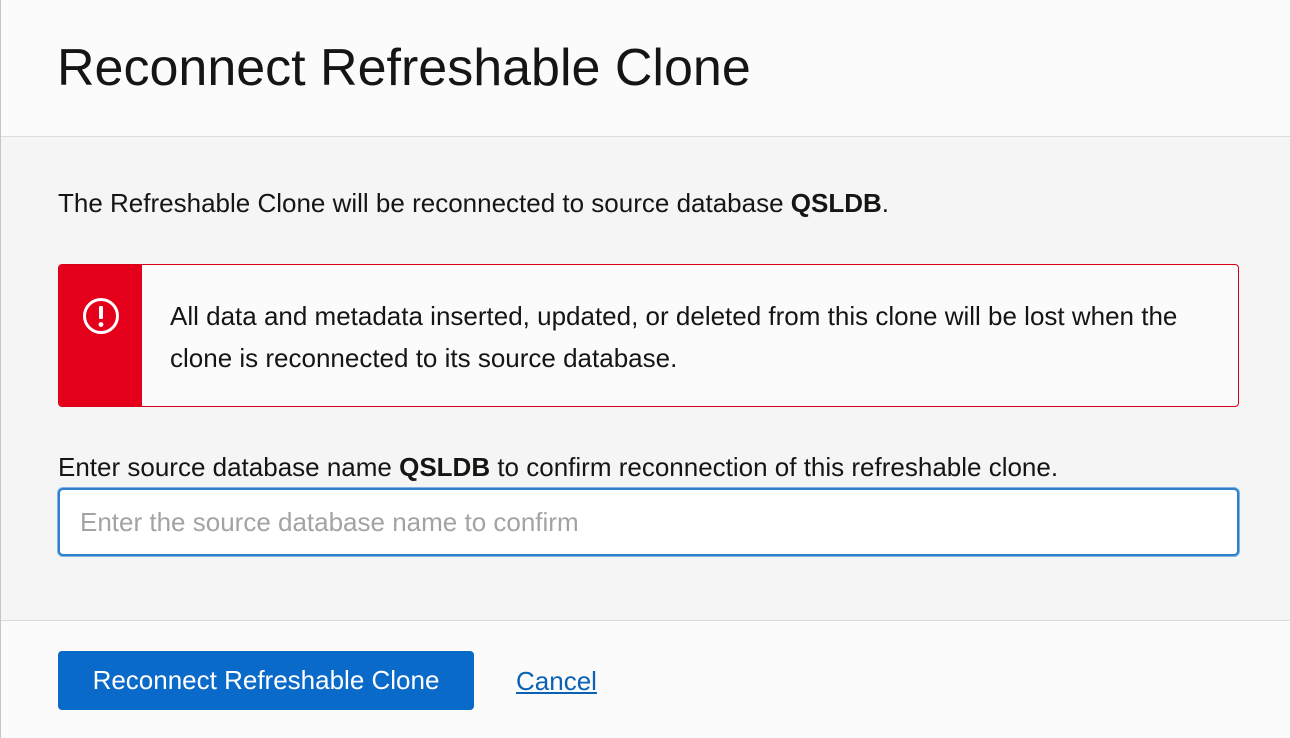 The height and width of the screenshot is (738, 1290). What do you see at coordinates (100, 335) in the screenshot?
I see `alert-severity-bar` at bounding box center [100, 335].